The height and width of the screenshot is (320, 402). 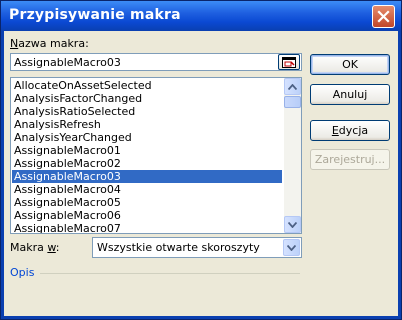 I want to click on scroll-thumb, so click(x=292, y=102).